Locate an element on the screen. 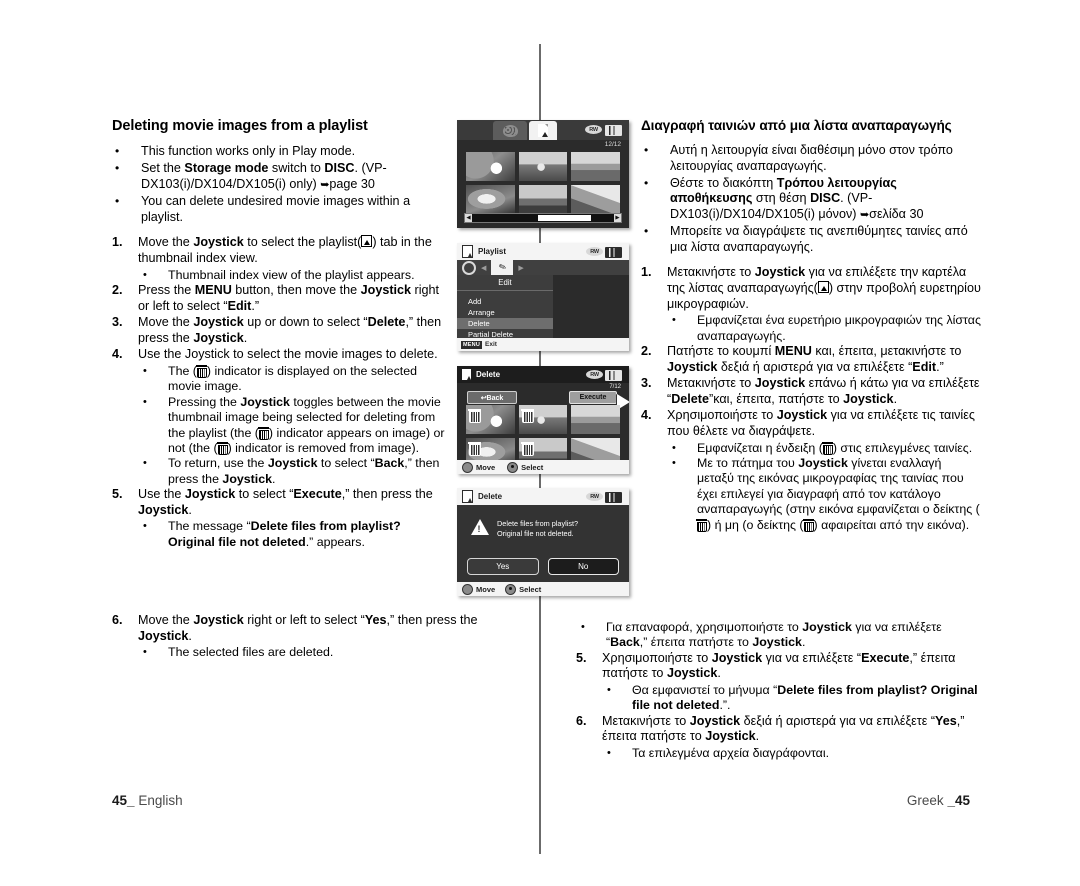  tab-playlist is located at coordinates (543, 130).